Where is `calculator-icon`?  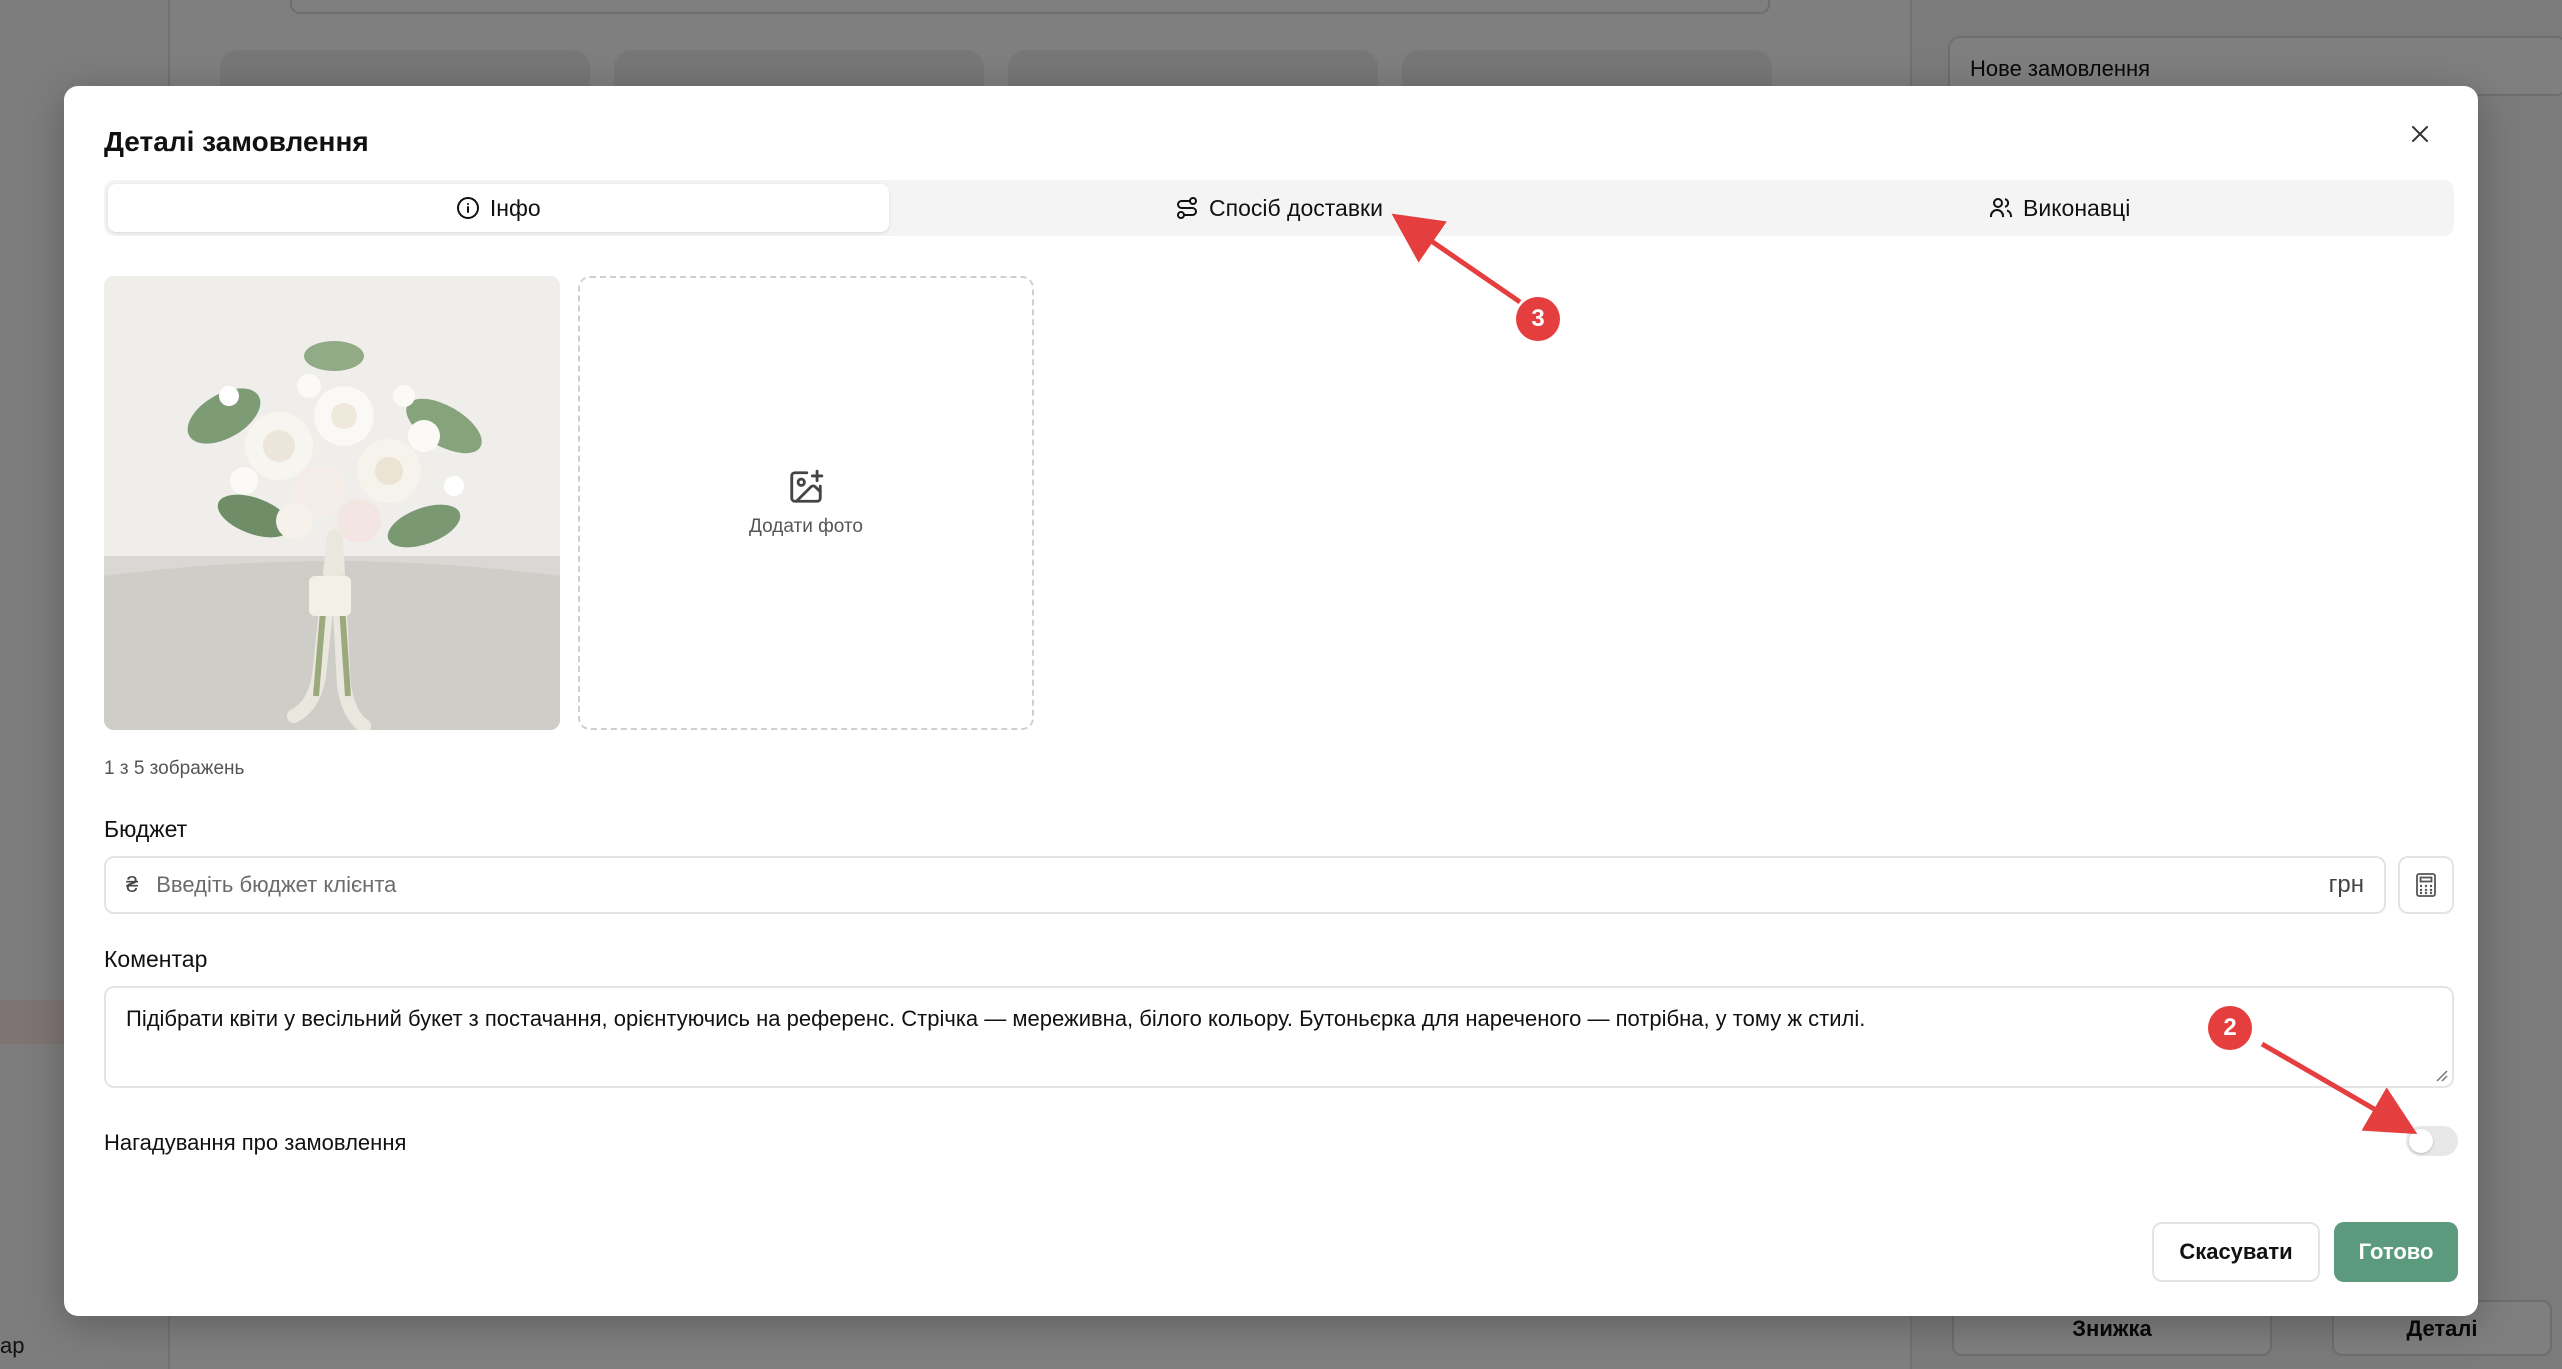
calculator-icon is located at coordinates (2426, 885).